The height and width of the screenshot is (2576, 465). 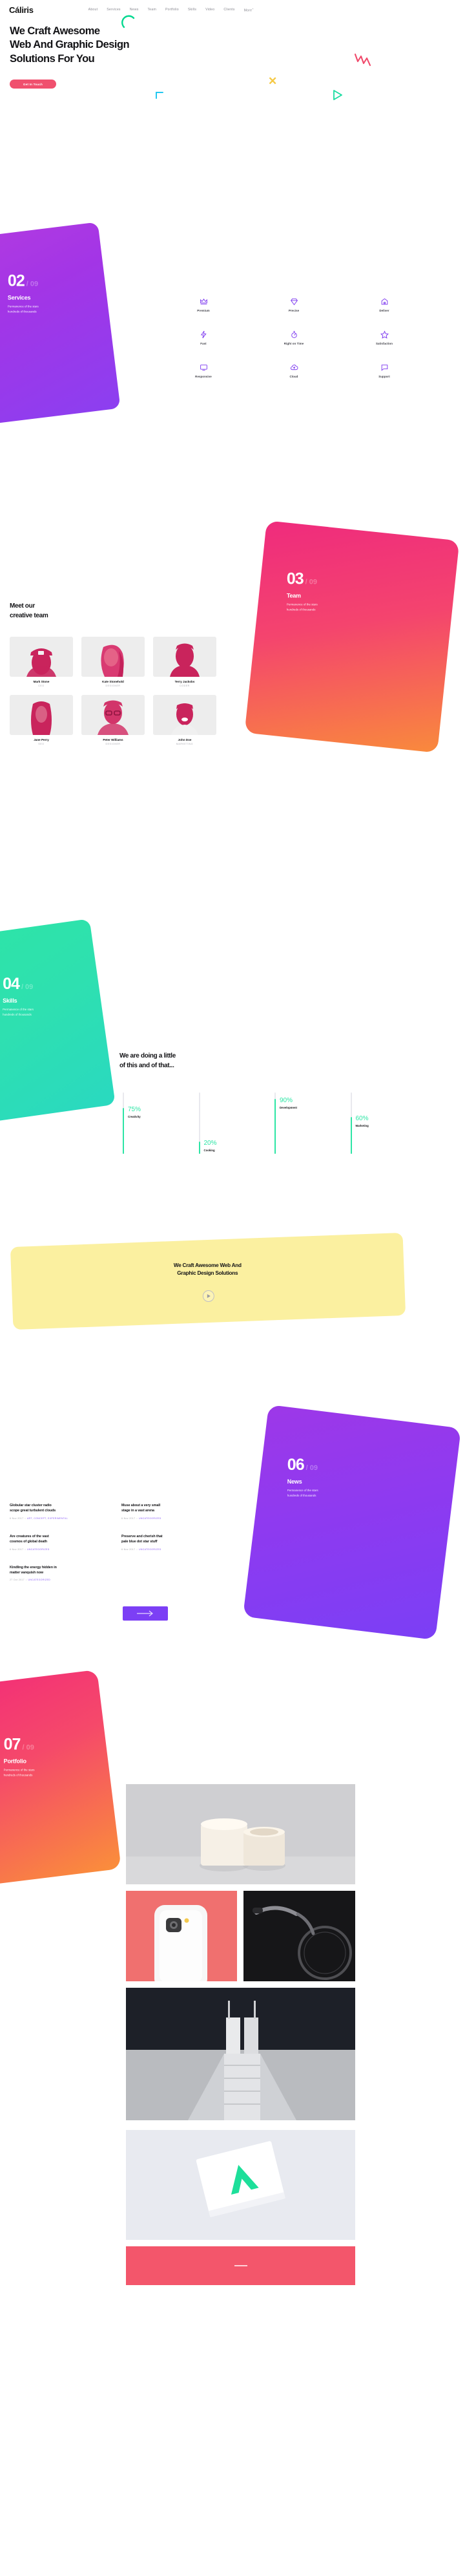 I want to click on portfolio-image-candles, so click(x=240, y=1834).